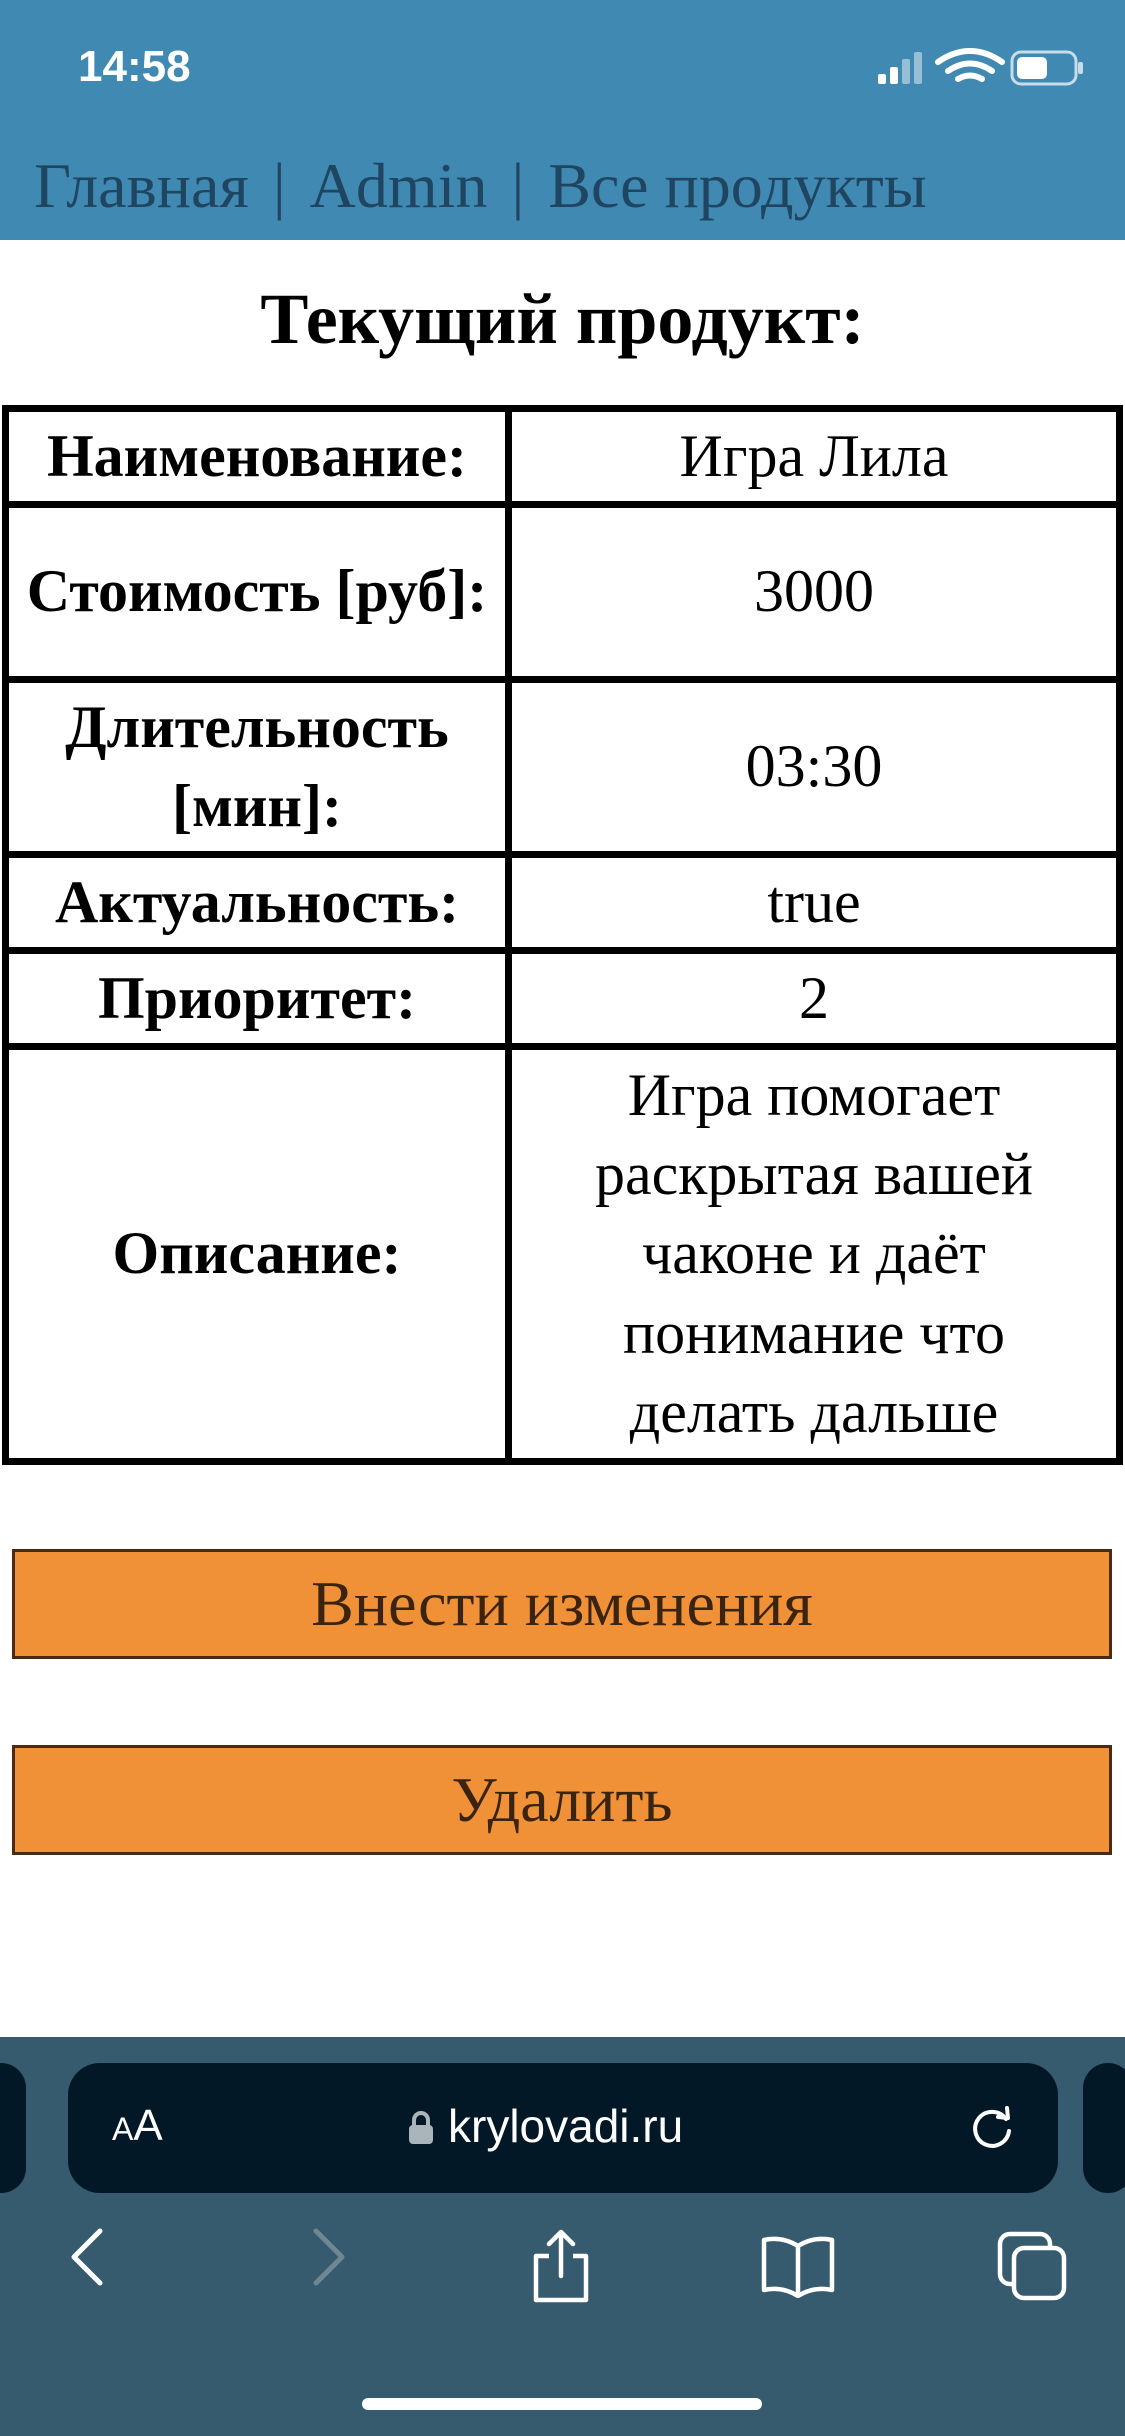 The image size is (1125, 2436). Describe the element at coordinates (137, 2126) in the screenshot. I see `text-size-button: AA` at that location.